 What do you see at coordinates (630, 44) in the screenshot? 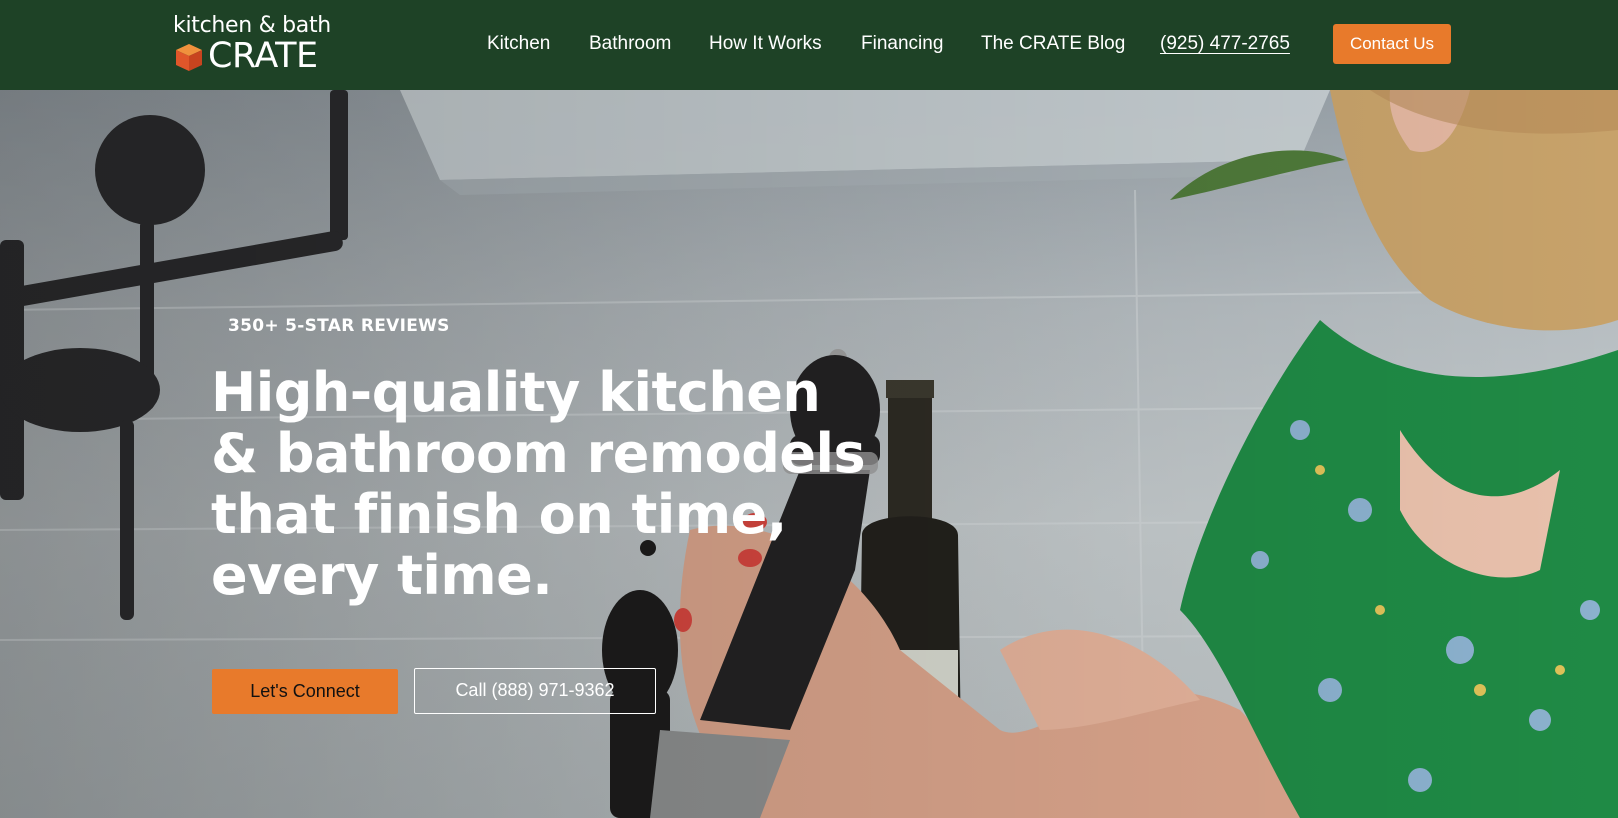
I see `nav-bathroom: Bathroom` at bounding box center [630, 44].